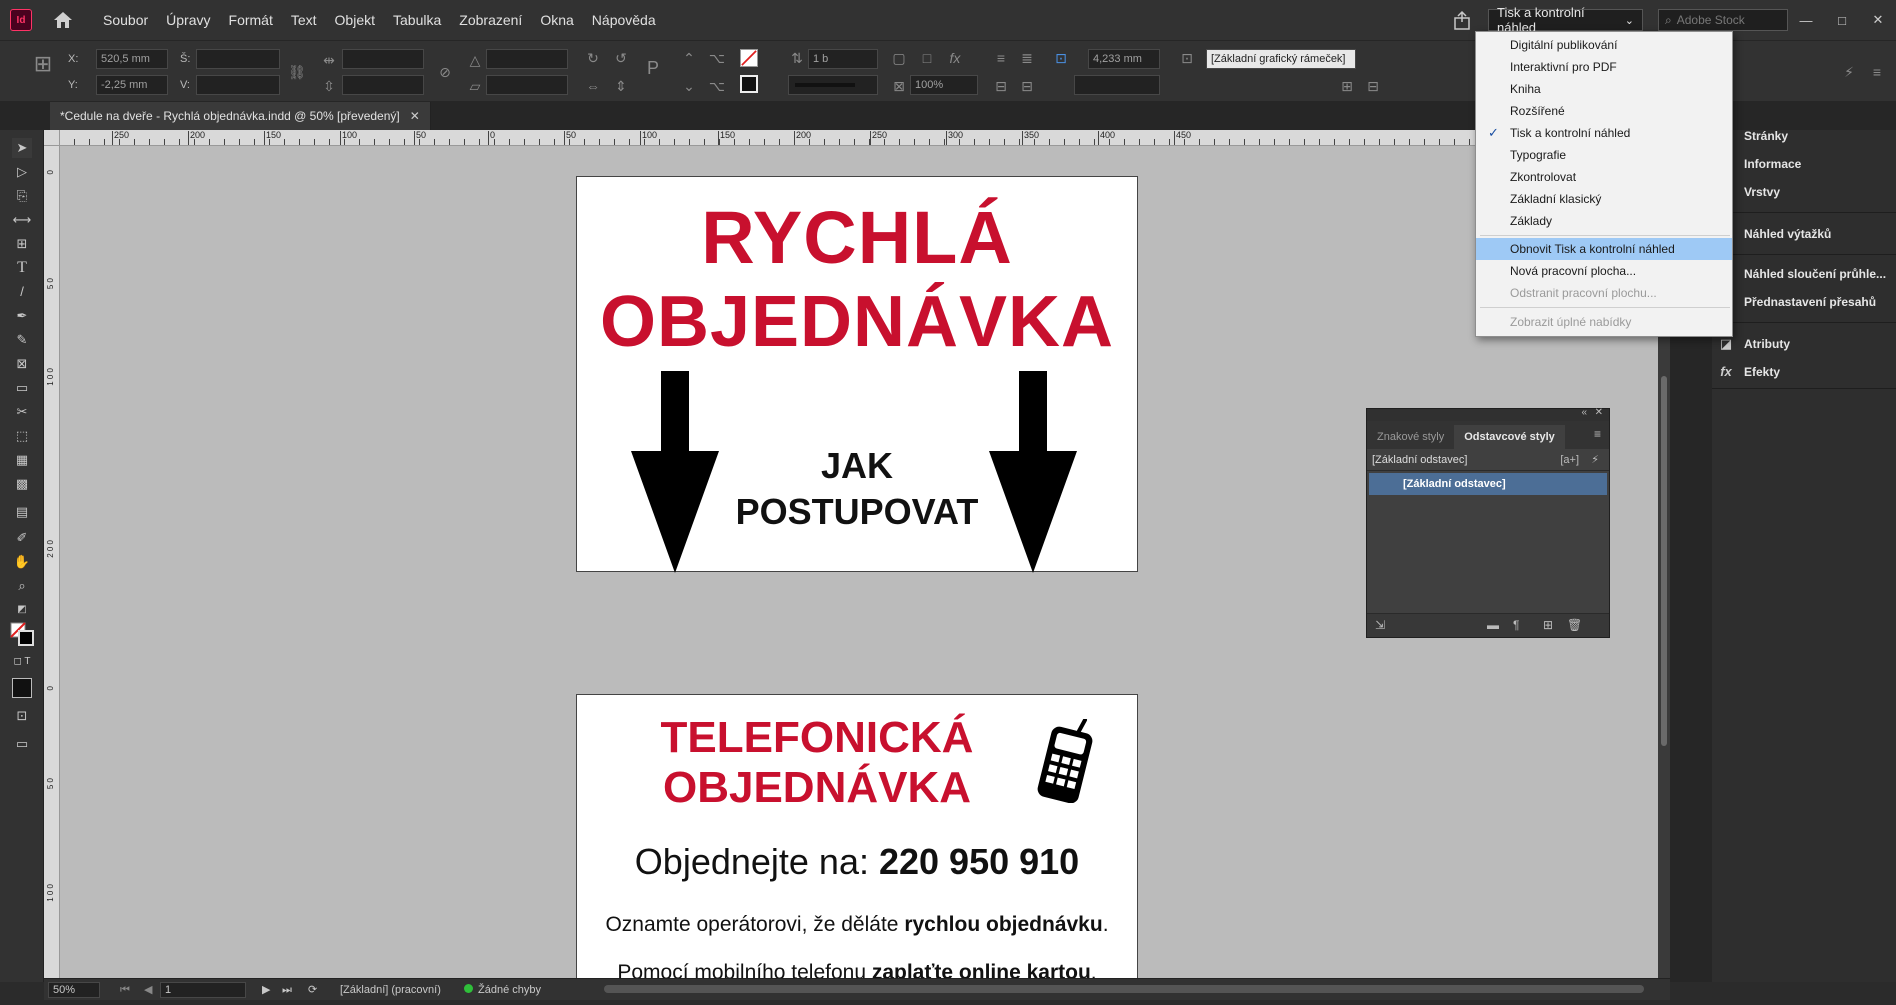  I want to click on page-rychla-objednavka: RYCHLÁ OBJEDNÁVKA JAK POSTUPOVAT, so click(857, 374).